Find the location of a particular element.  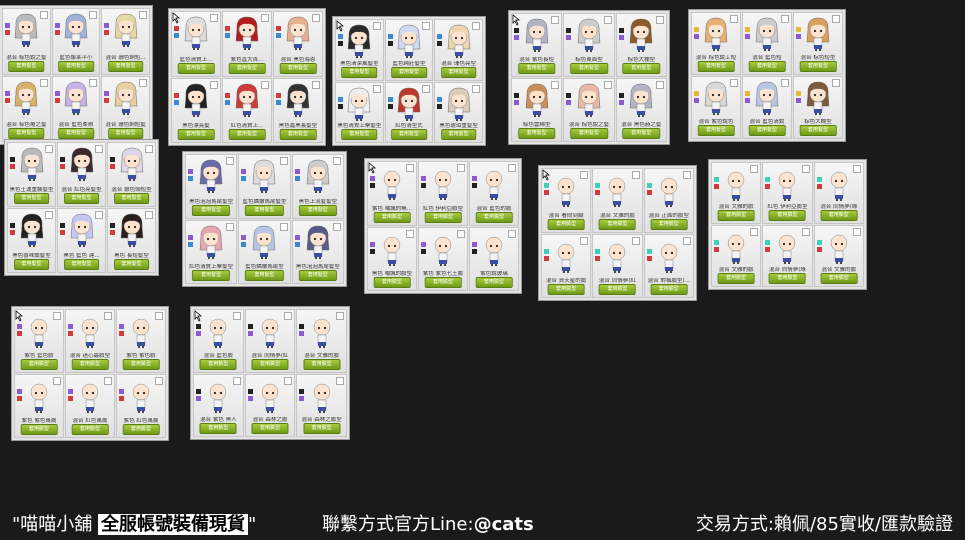

style-option: 混合 文雅的臉 套用臉型 is located at coordinates (838, 256).